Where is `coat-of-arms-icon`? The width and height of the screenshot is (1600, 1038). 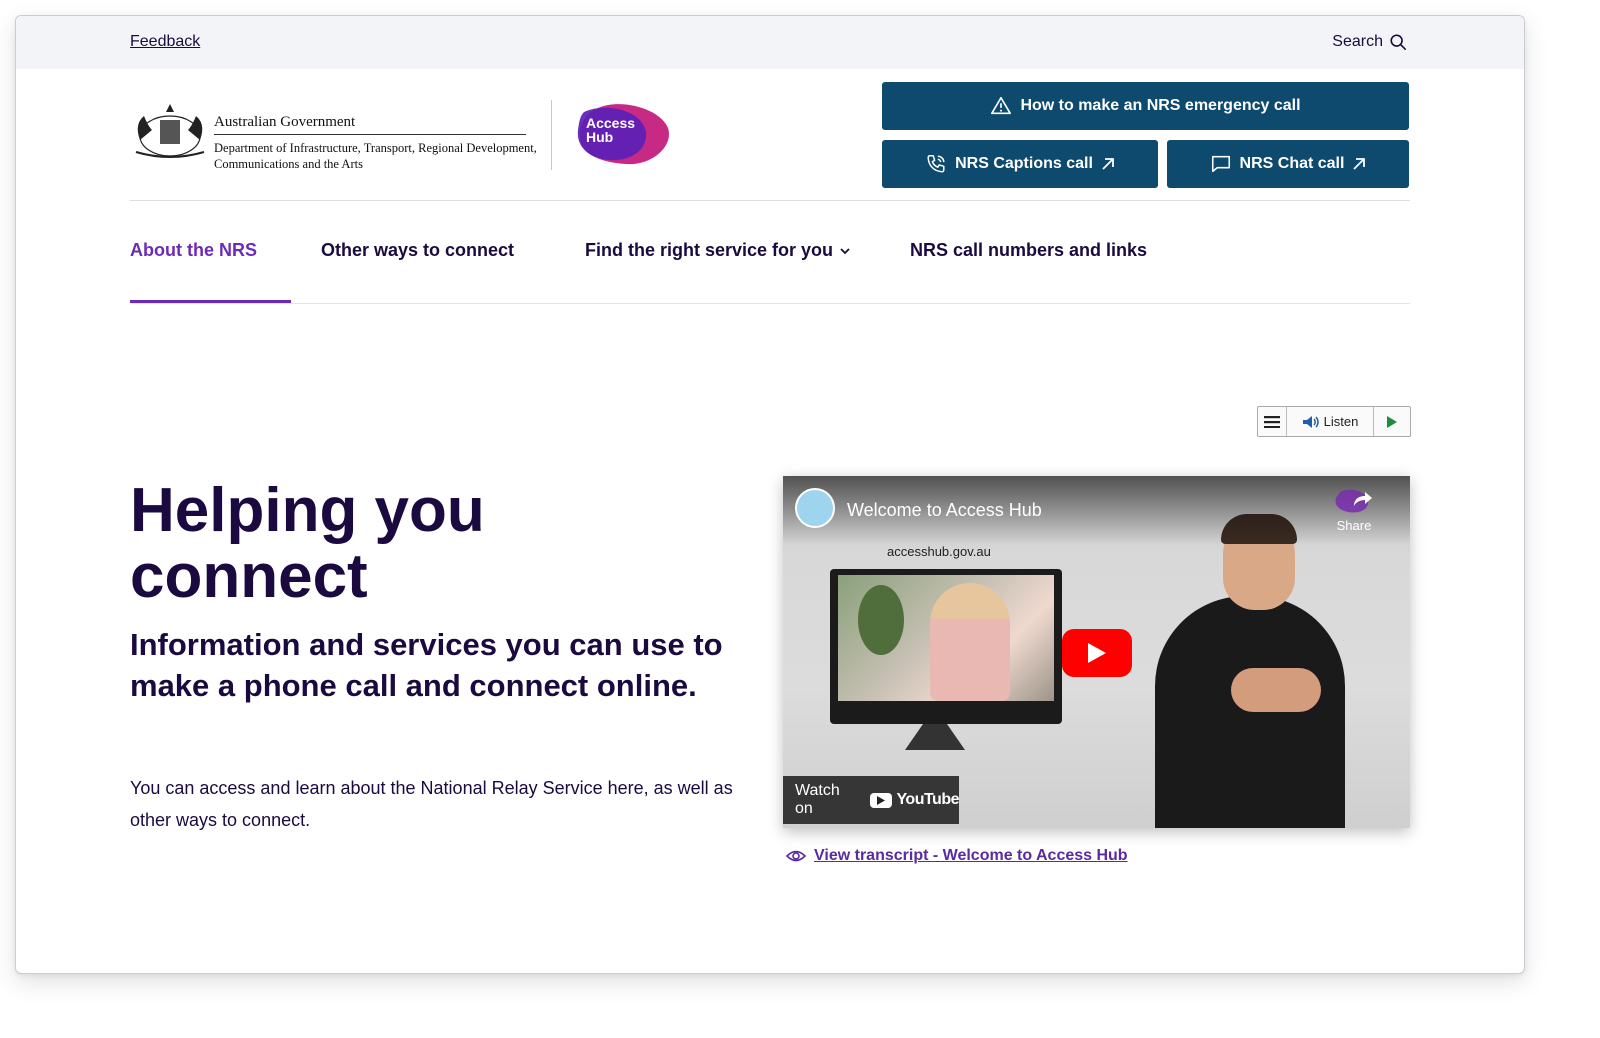
coat-of-arms-icon is located at coordinates (170, 131).